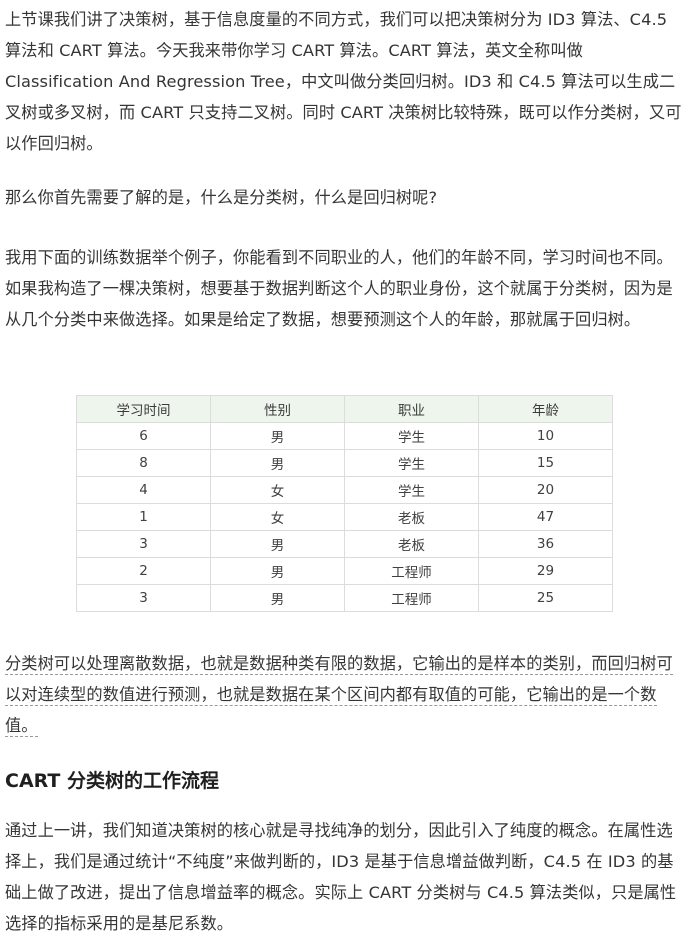 The height and width of the screenshot is (942, 695). I want to click on header-study-time: 学习时间, so click(143, 409).